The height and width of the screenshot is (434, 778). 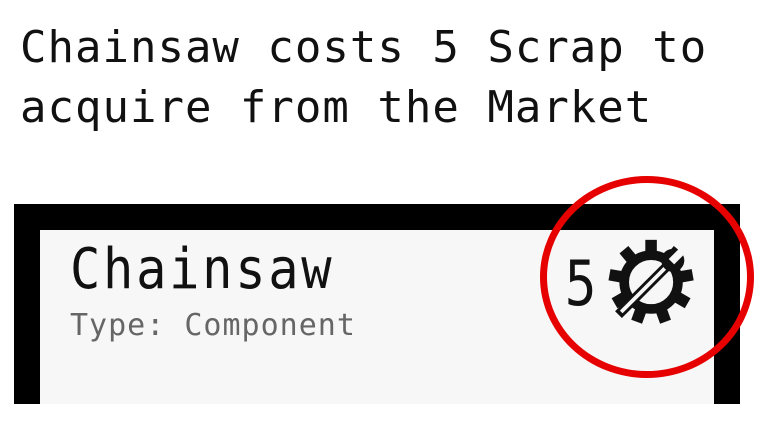 What do you see at coordinates (213, 325) in the screenshot?
I see `card-type: Type: Component` at bounding box center [213, 325].